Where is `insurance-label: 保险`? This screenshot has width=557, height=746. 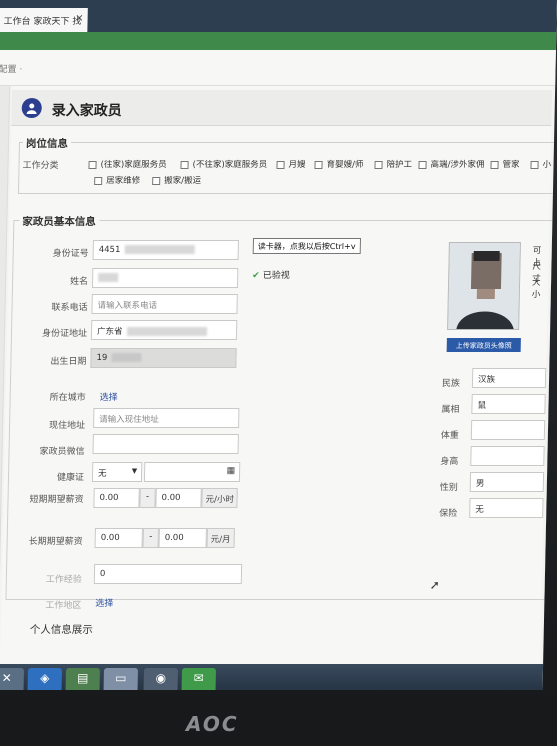 insurance-label: 保险 is located at coordinates (448, 514).